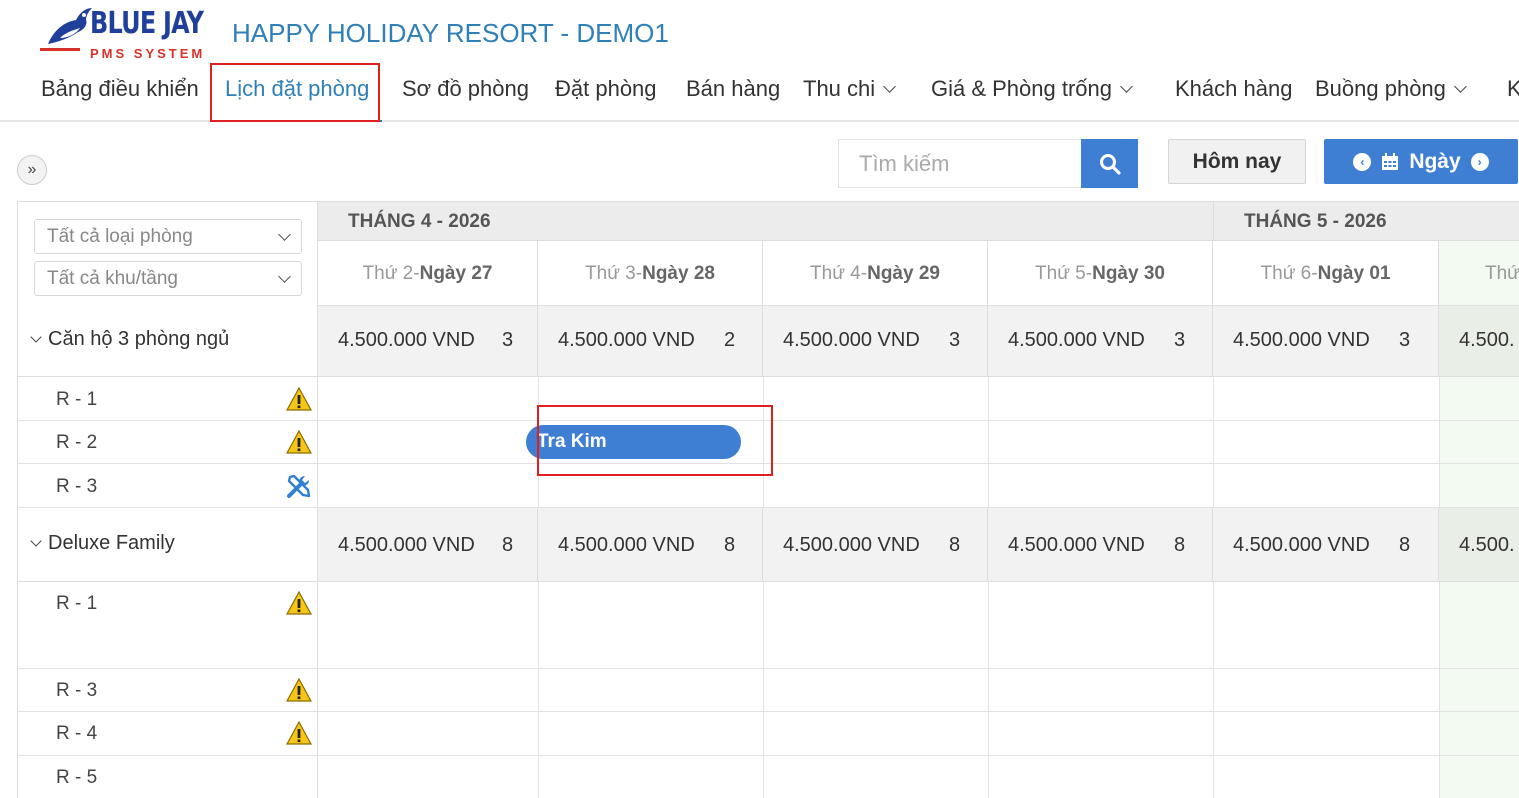  I want to click on day-header: Thứ 4-Ngày 29, so click(875, 273).